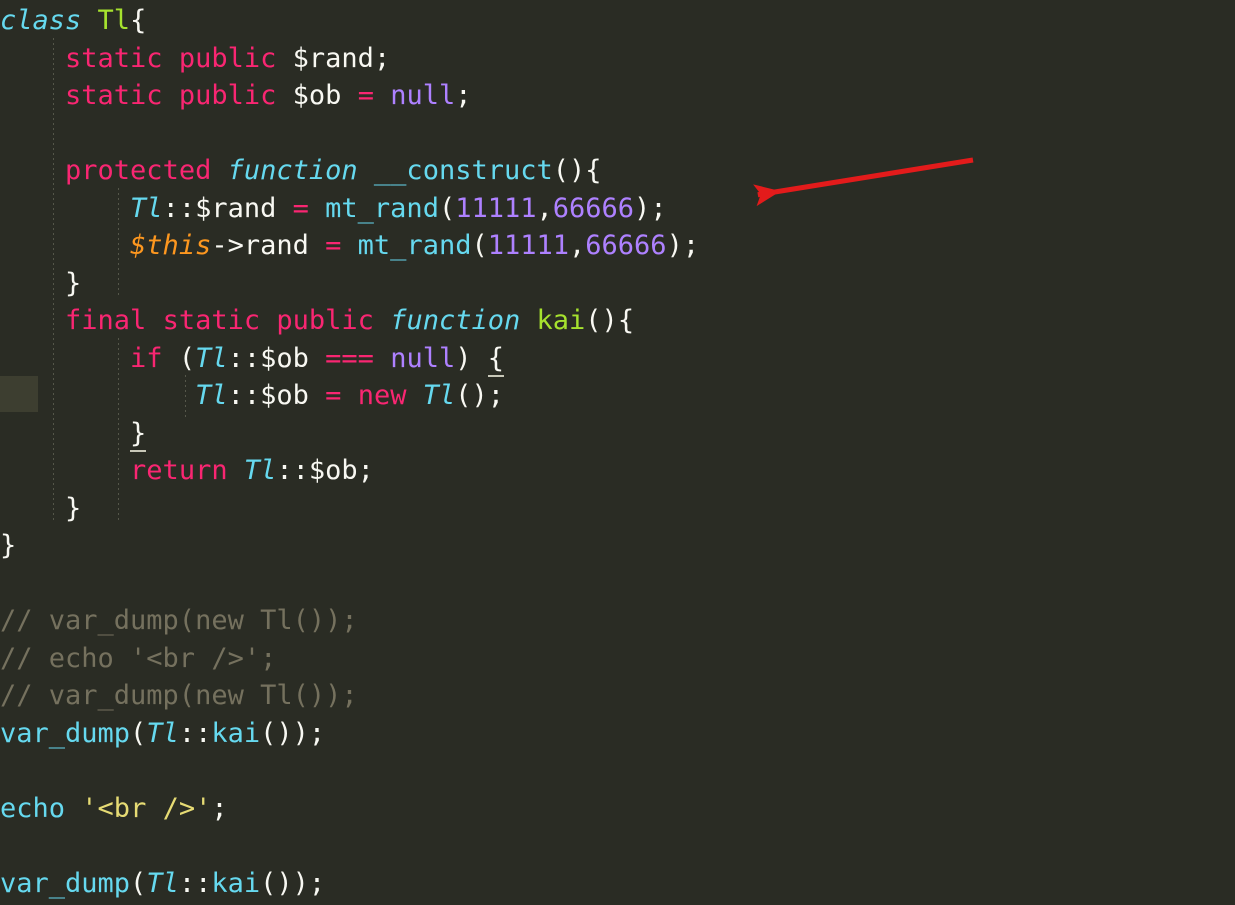 The image size is (1235, 905). Describe the element at coordinates (227, 58) in the screenshot. I see `token-keyword: public` at that location.